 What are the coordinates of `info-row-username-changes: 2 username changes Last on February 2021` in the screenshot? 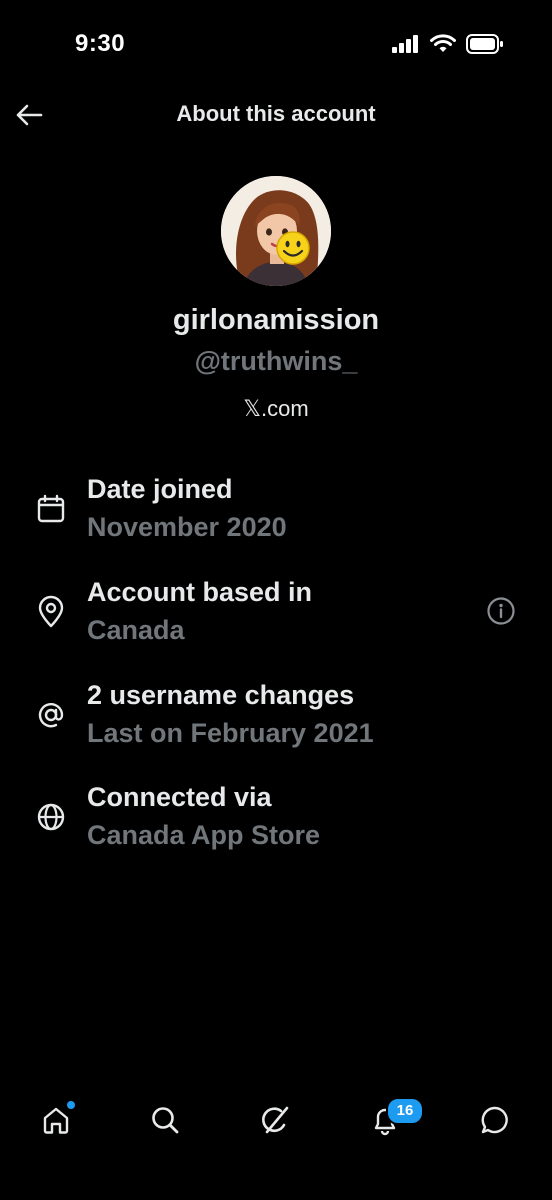 It's located at (276, 720).